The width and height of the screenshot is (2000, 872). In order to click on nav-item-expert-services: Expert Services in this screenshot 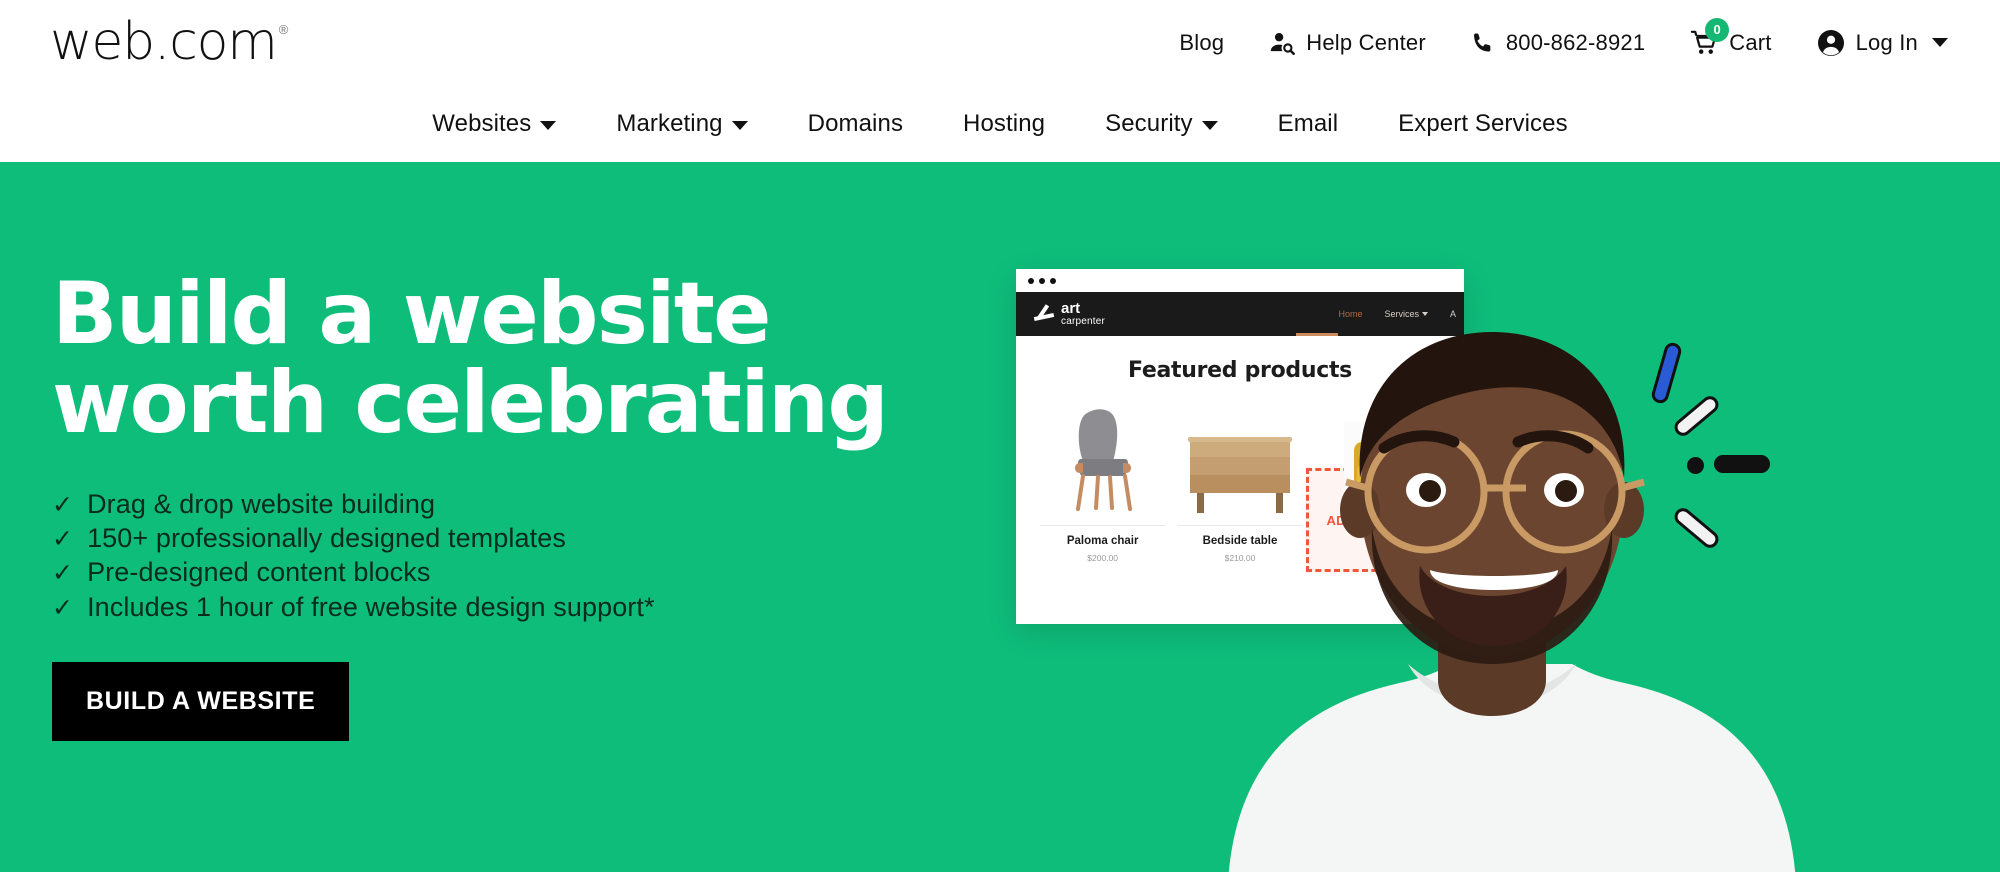, I will do `click(1483, 124)`.